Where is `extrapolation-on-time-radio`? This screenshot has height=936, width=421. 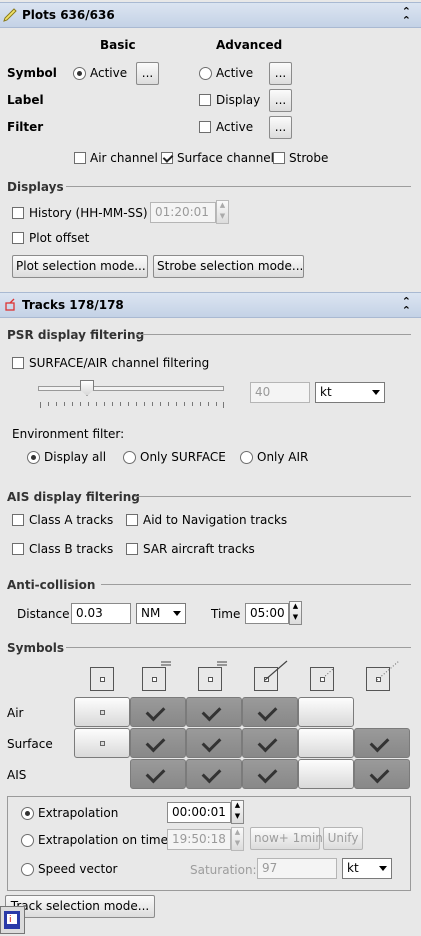 extrapolation-on-time-radio is located at coordinates (27, 840).